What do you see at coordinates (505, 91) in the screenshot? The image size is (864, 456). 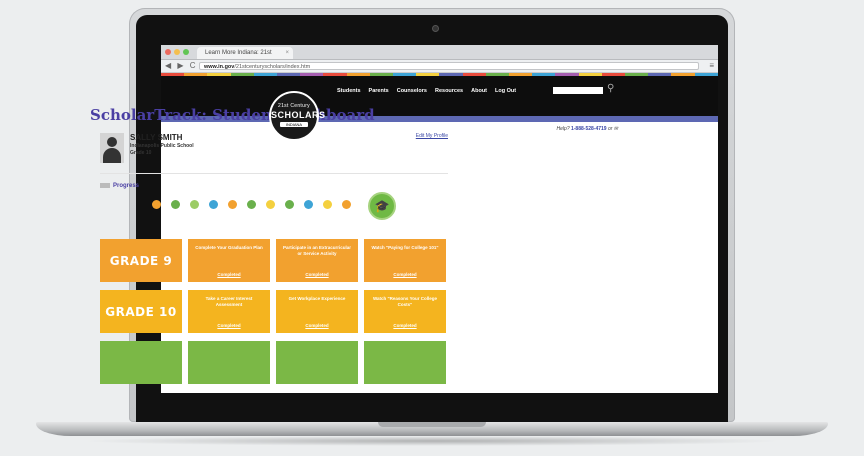 I see `nav-item-log-out: Log Out` at bounding box center [505, 91].